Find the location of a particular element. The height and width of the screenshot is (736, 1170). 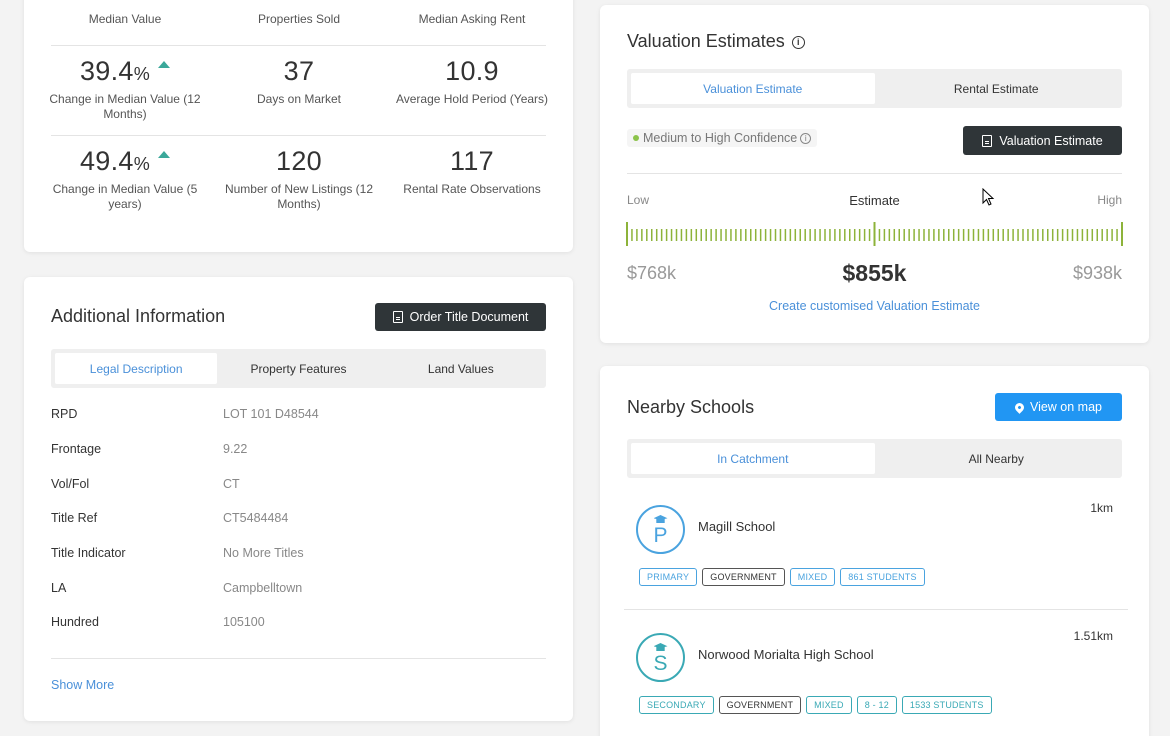

stat-label: Change in Median Value (12 Months) is located at coordinates (125, 106).